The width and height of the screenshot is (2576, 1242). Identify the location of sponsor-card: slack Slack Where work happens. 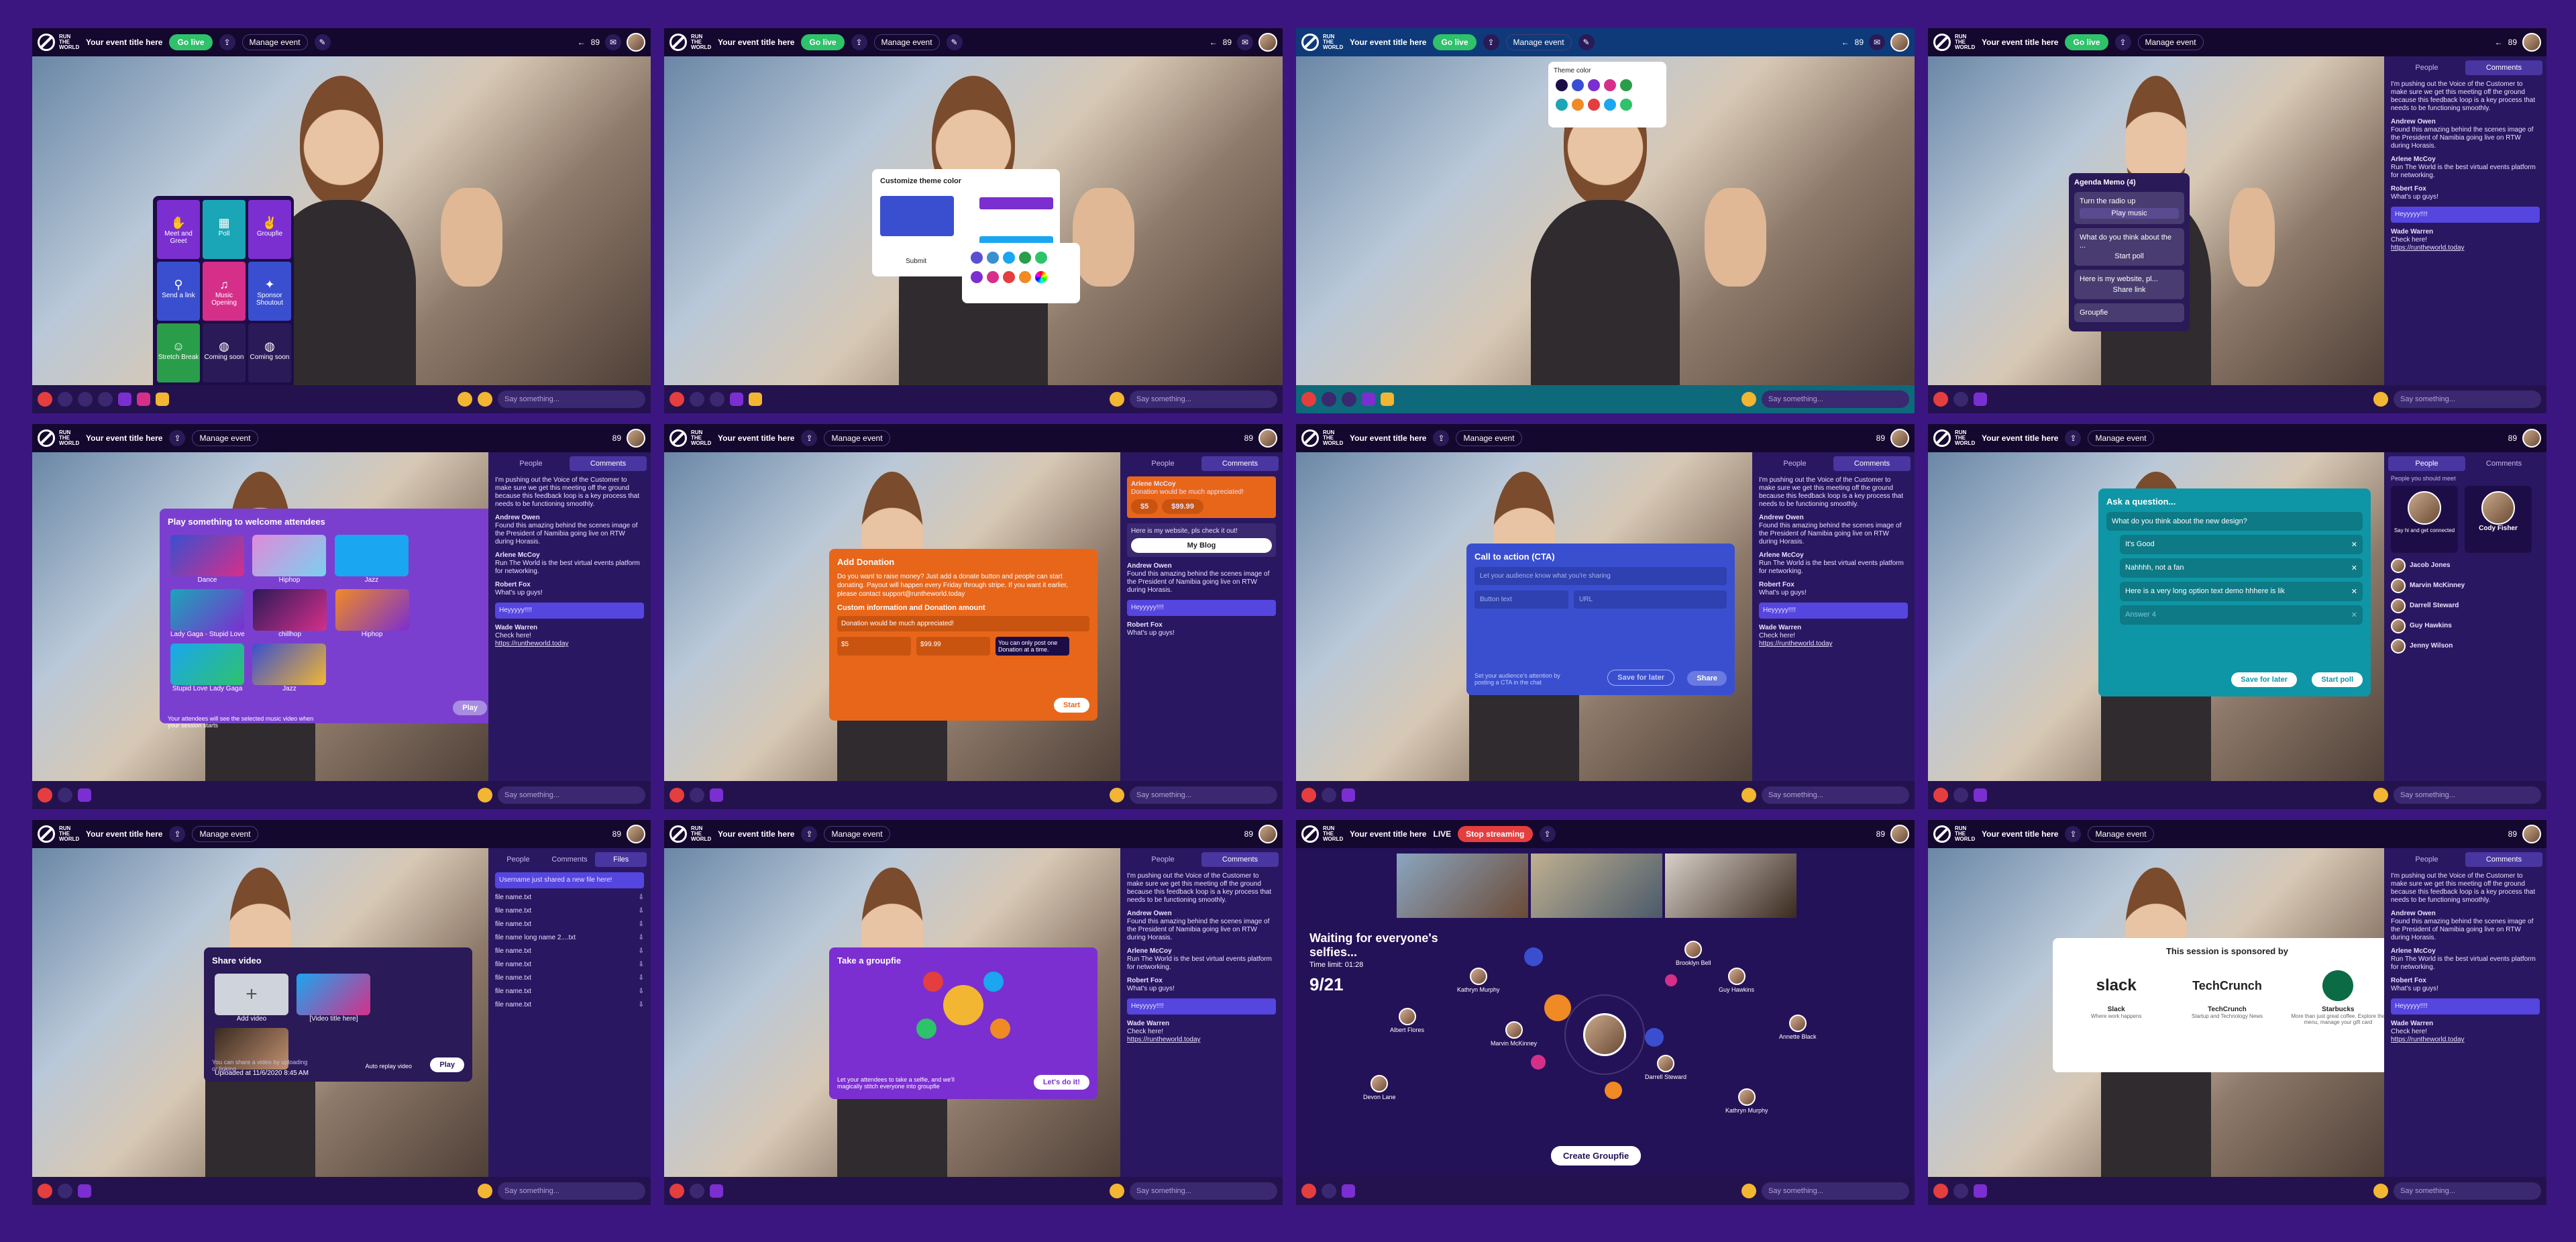
(2116, 995).